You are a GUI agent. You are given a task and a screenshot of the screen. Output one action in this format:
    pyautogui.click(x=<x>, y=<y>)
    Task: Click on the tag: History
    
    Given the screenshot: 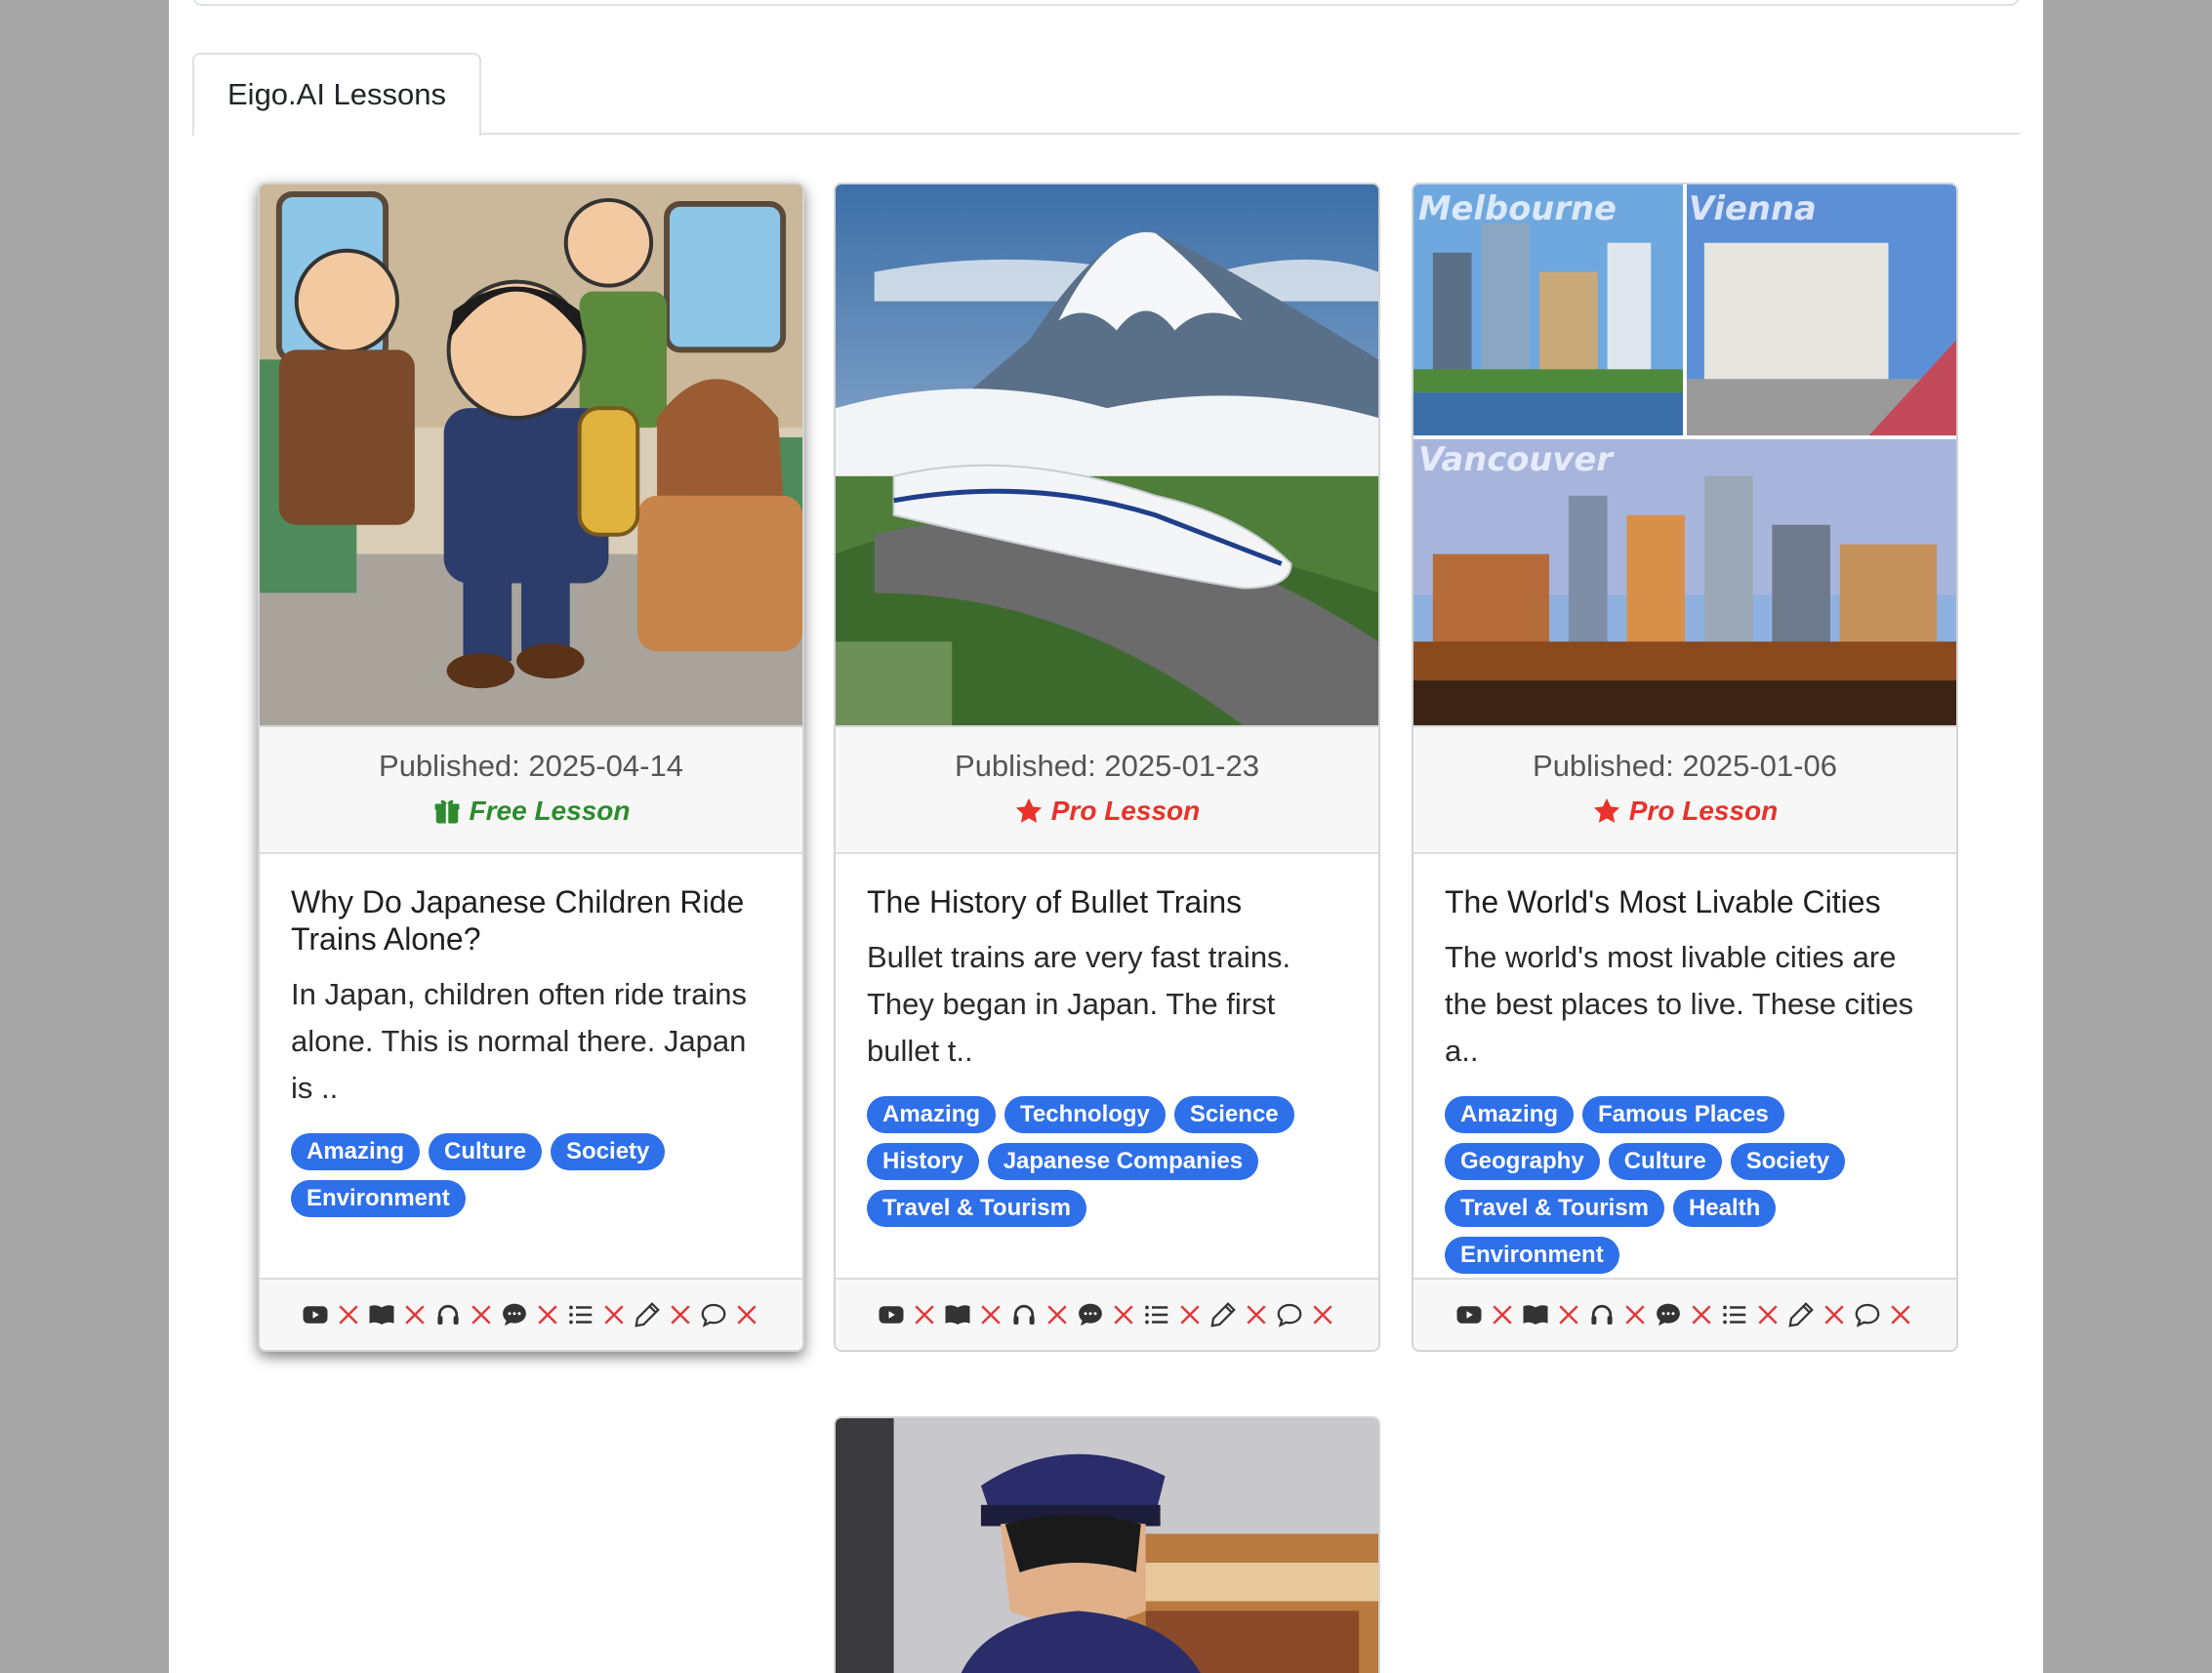 What is the action you would take?
    pyautogui.click(x=923, y=1162)
    